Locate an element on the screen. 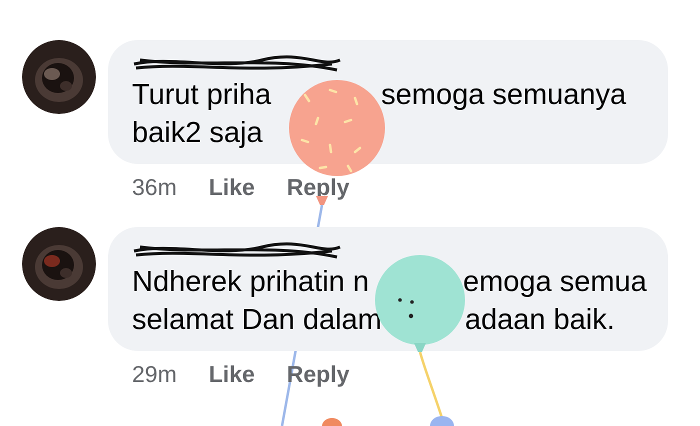 The image size is (700, 426). comment-text: Turut priha is located at coordinates (202, 95).